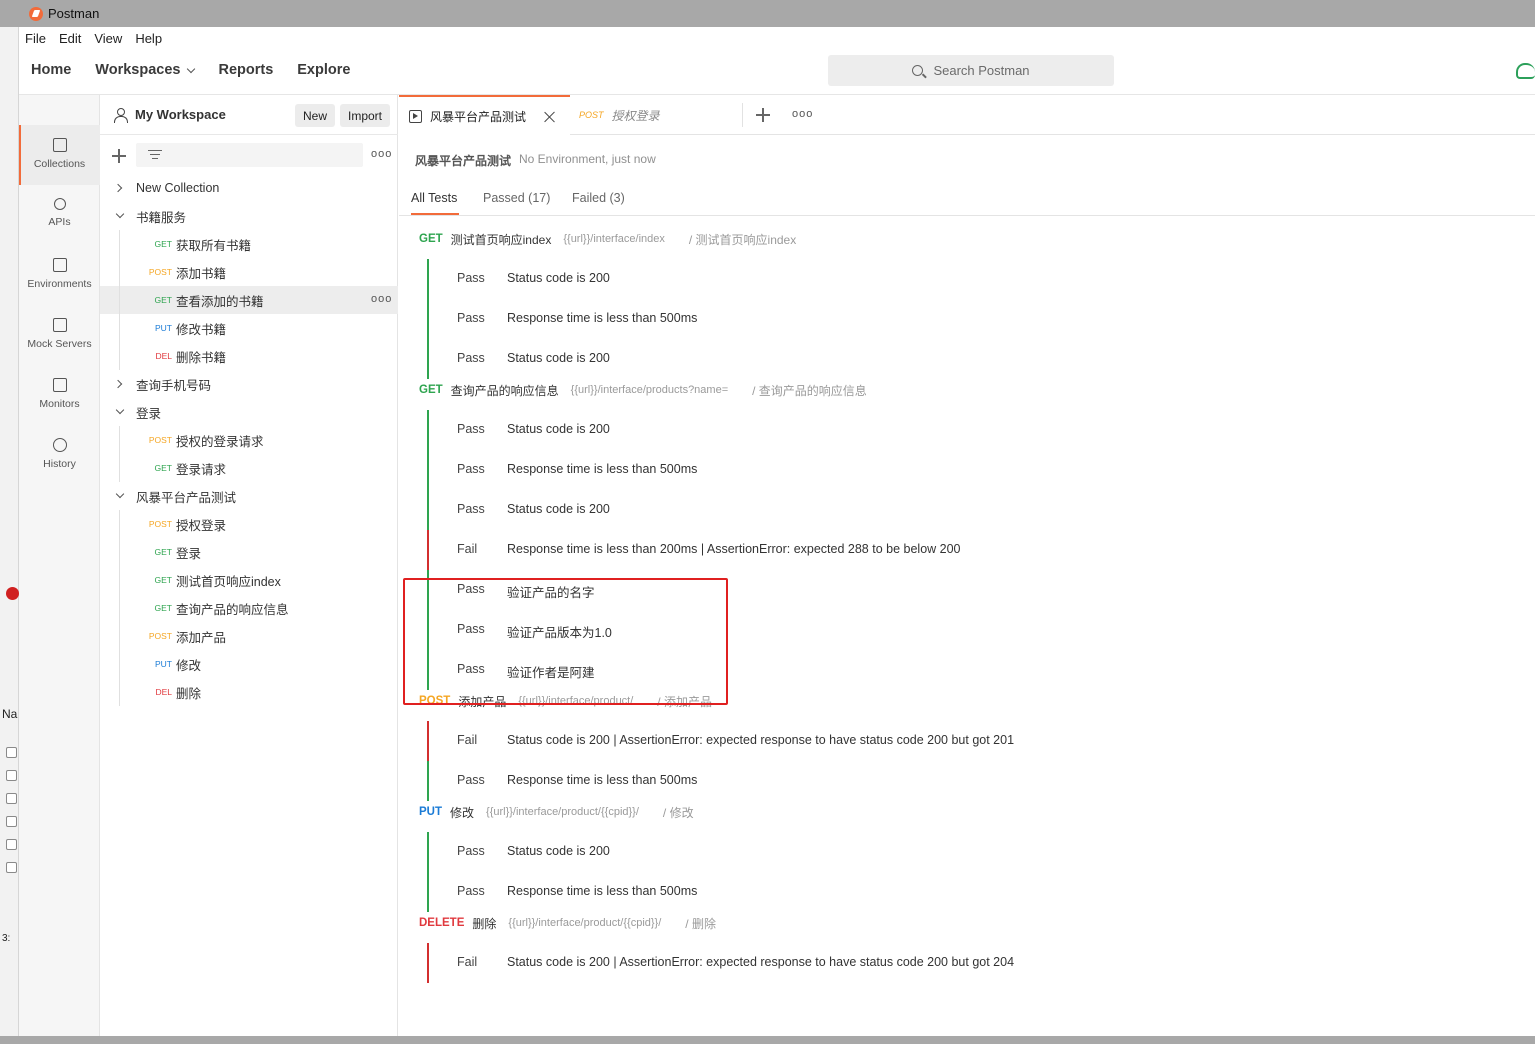  I want to click on runner-icon, so click(415, 116).